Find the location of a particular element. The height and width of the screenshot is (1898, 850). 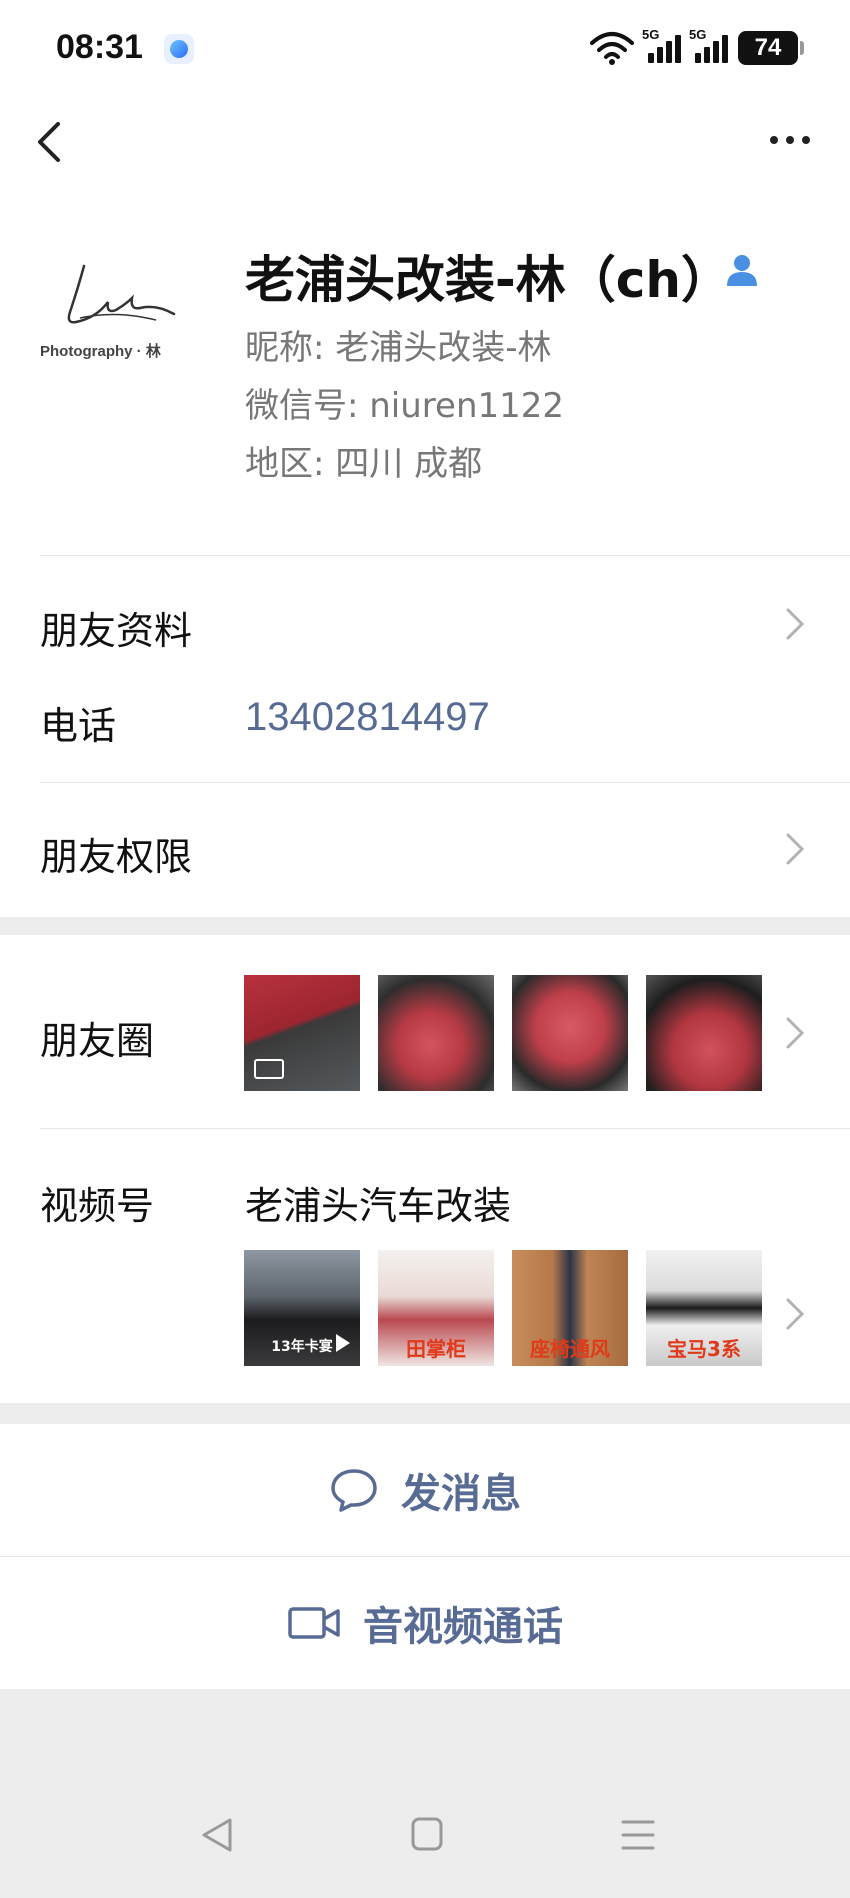

channel-thumbnail: 13年卡宴 is located at coordinates (302, 1308).